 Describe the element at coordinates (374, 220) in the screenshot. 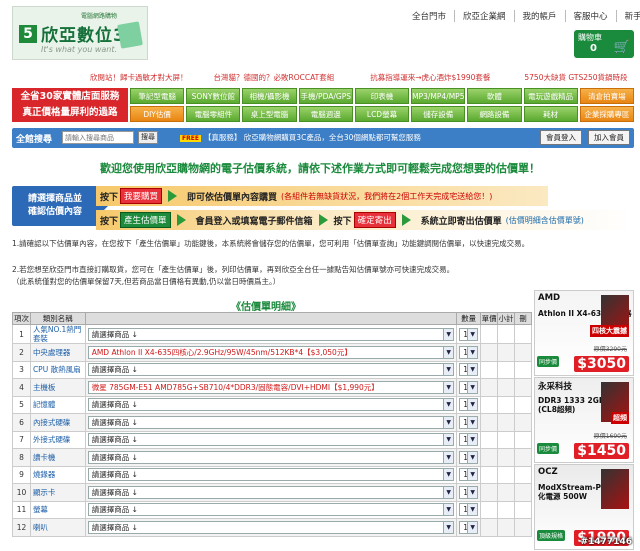

I see `send-button: 確定寄出` at that location.